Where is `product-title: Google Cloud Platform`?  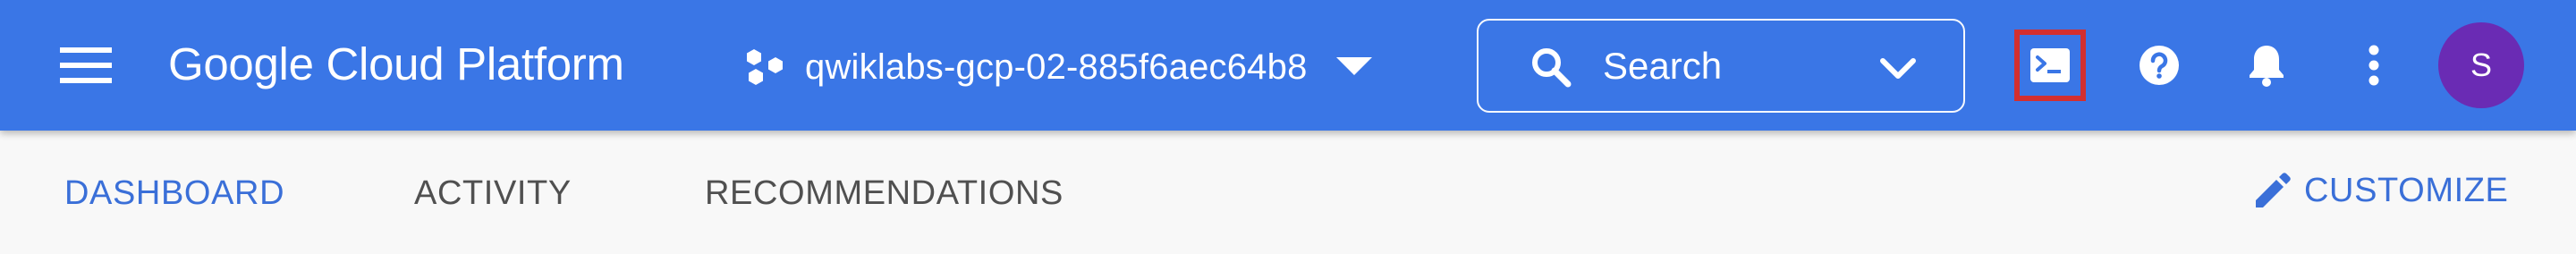
product-title: Google Cloud Platform is located at coordinates (396, 64).